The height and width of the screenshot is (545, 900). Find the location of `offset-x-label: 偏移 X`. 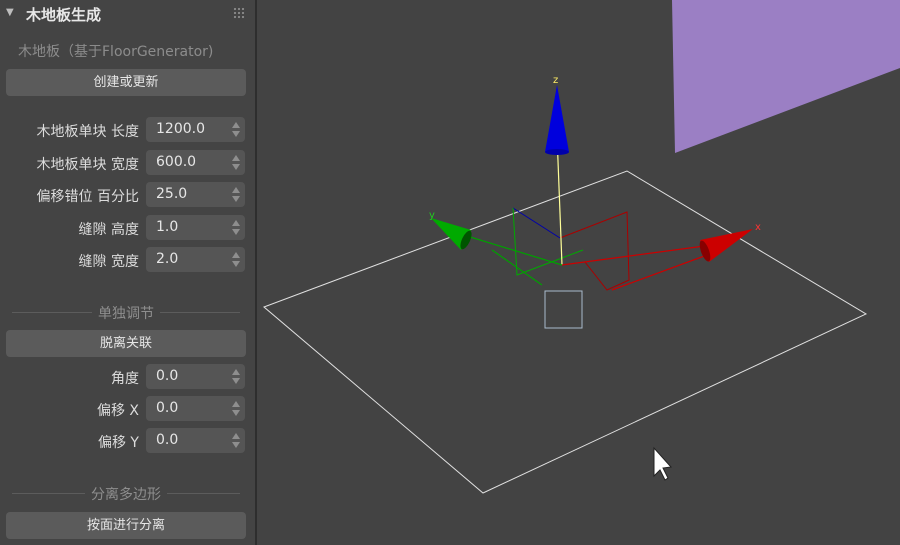

offset-x-label: 偏移 X is located at coordinates (117, 411).